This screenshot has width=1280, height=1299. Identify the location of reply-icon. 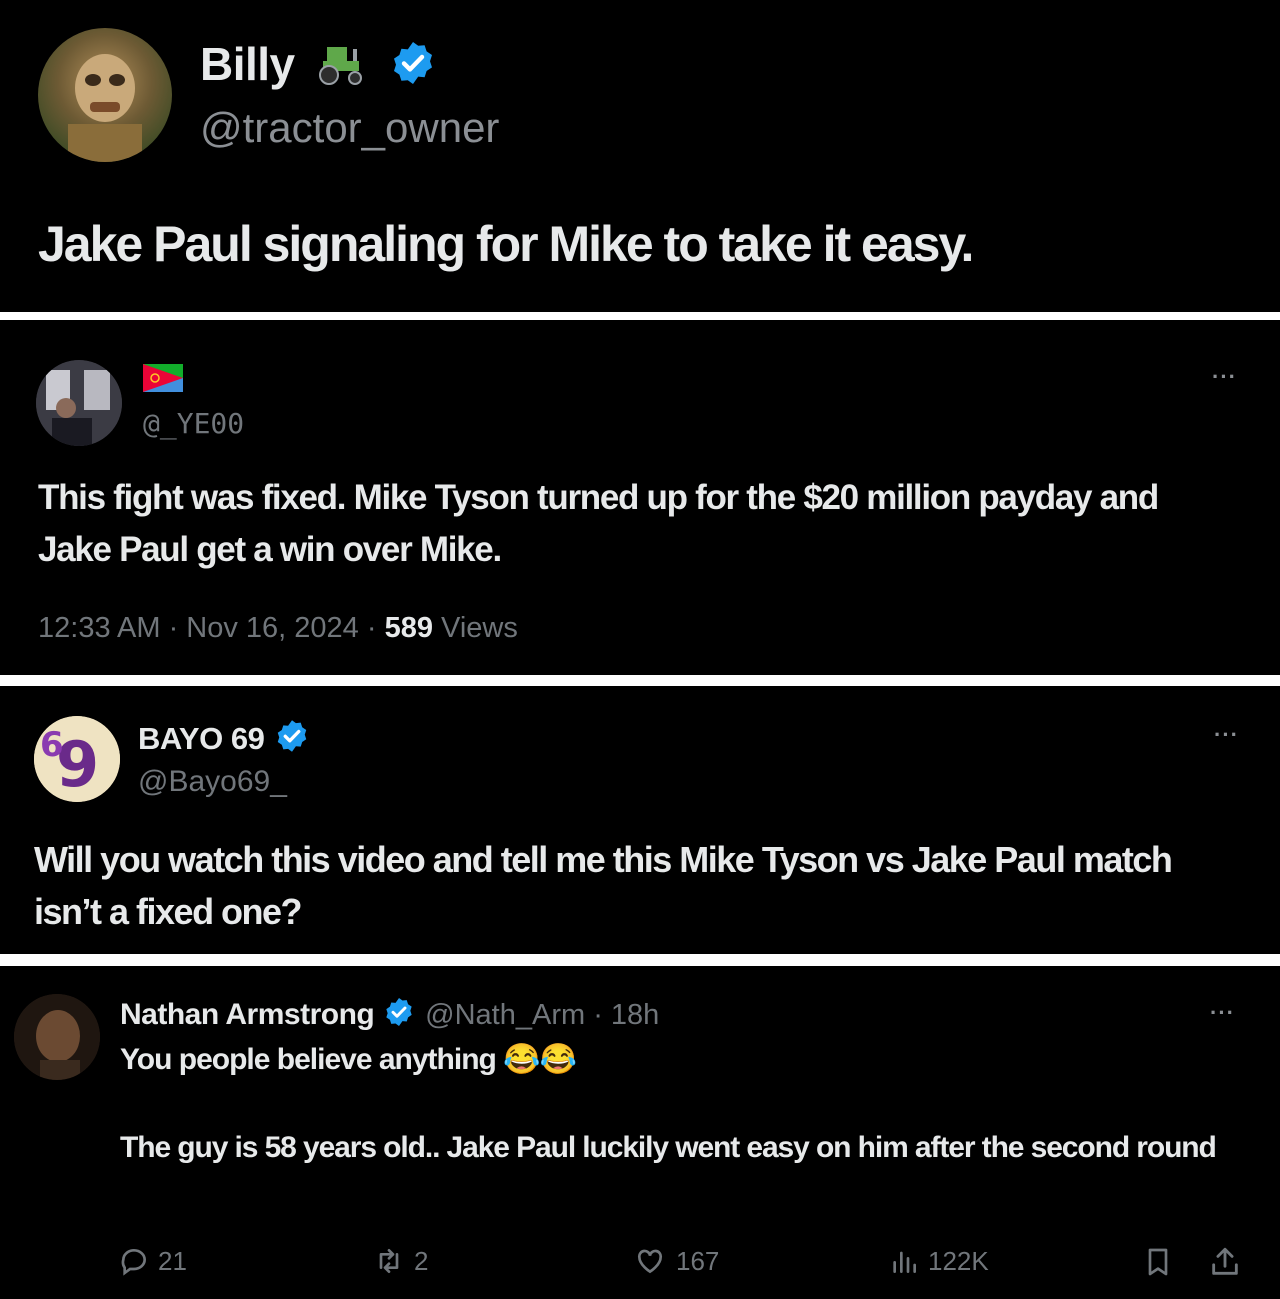
(134, 1261).